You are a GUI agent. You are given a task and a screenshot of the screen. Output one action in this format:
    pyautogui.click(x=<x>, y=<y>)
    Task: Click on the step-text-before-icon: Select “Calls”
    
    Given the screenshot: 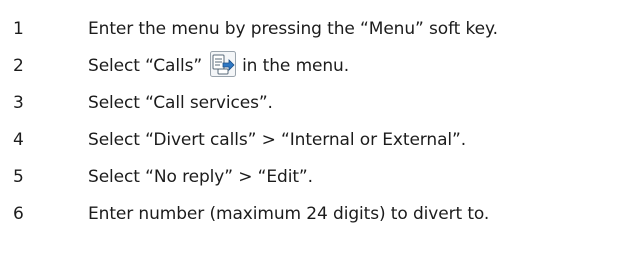 What is the action you would take?
    pyautogui.click(x=145, y=66)
    